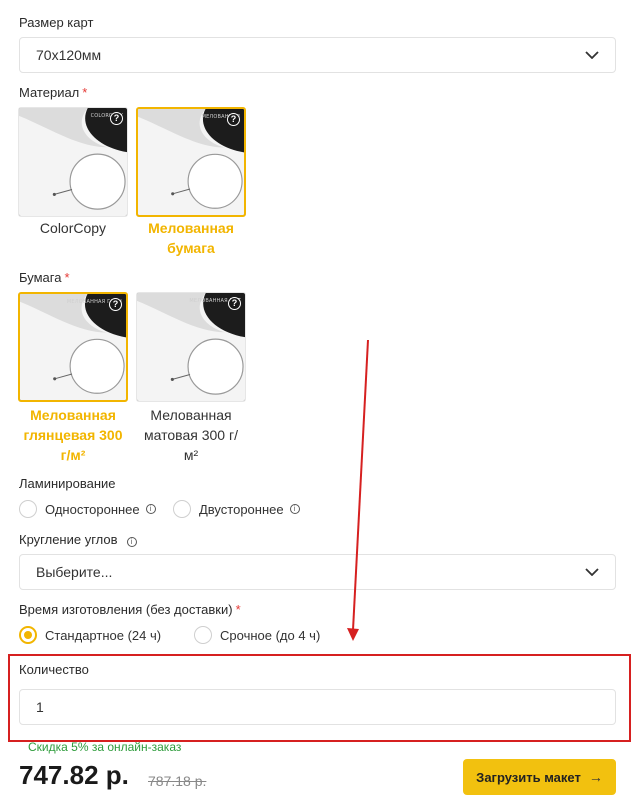 The image size is (635, 811). I want to click on production-urgent-radio: Срочное (до 4 ч), so click(257, 635).